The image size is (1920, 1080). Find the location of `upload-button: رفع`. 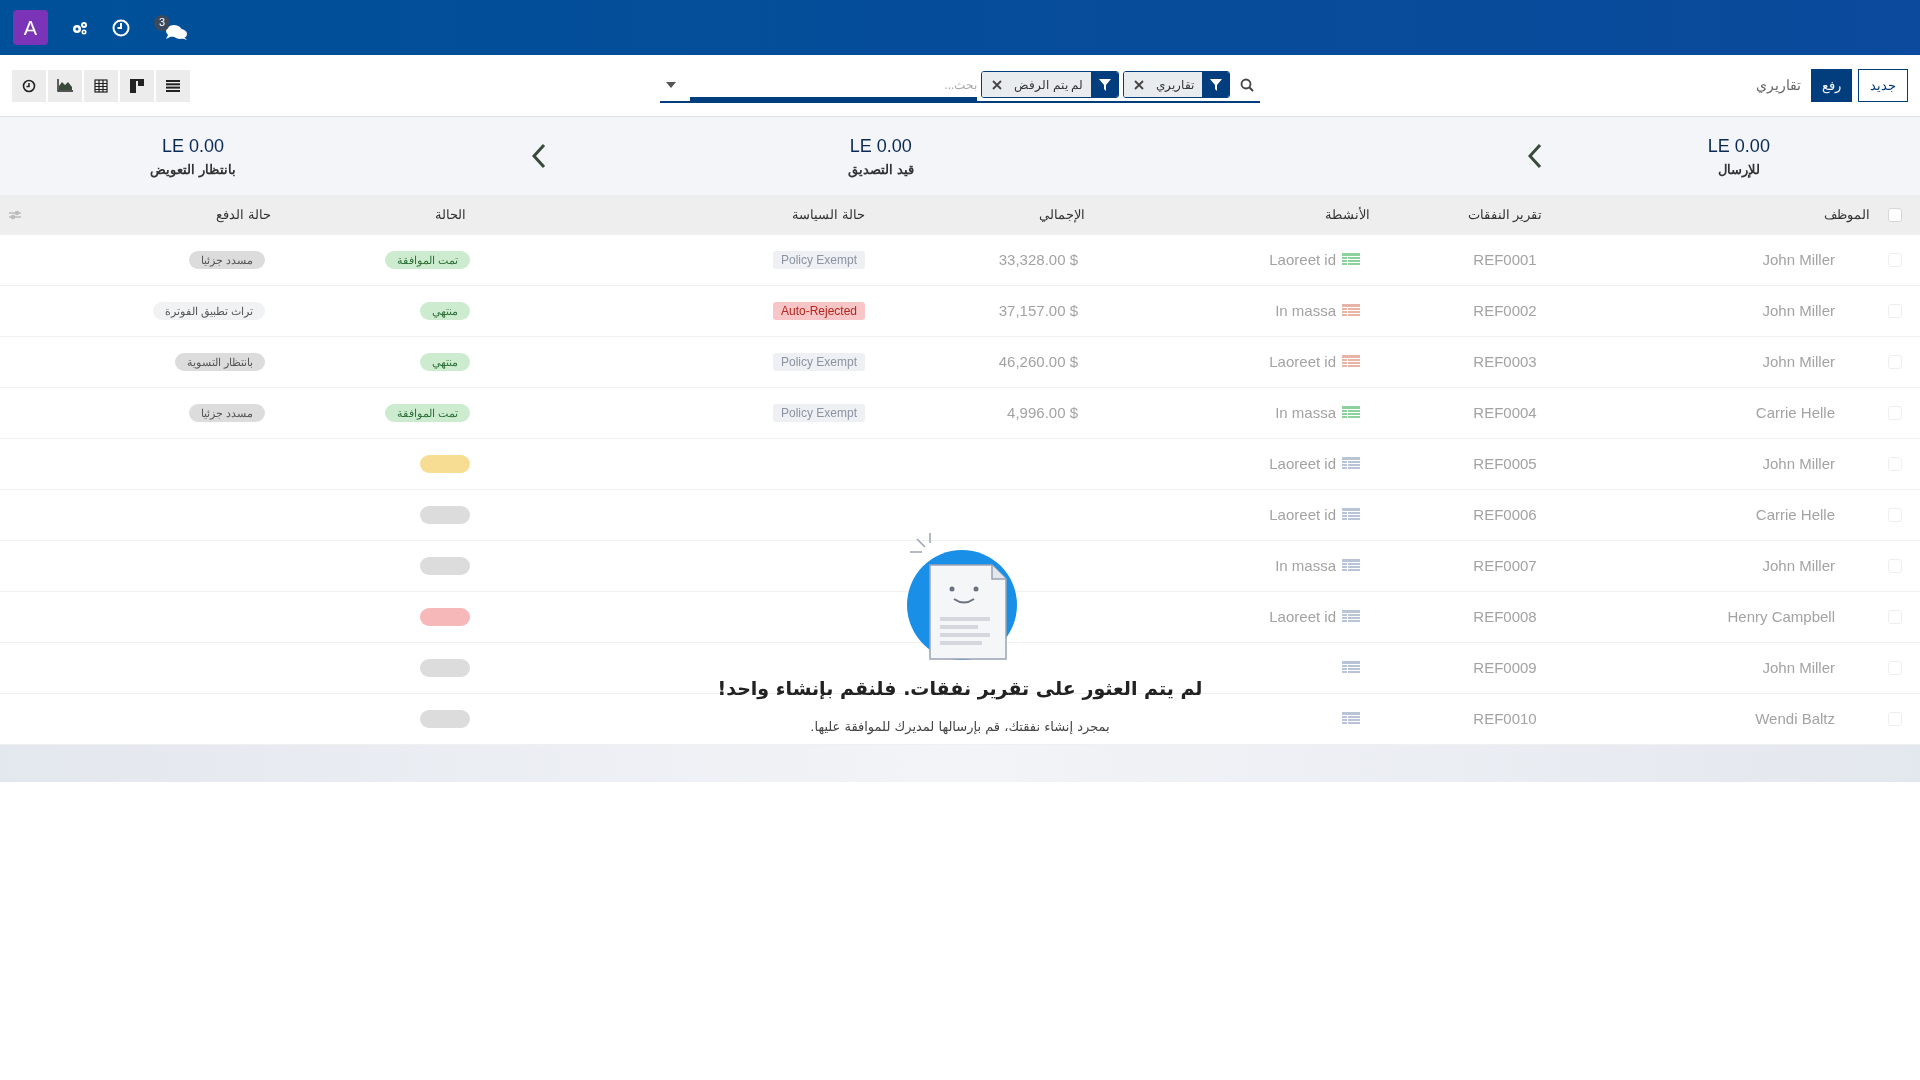

upload-button: رفع is located at coordinates (1831, 85).